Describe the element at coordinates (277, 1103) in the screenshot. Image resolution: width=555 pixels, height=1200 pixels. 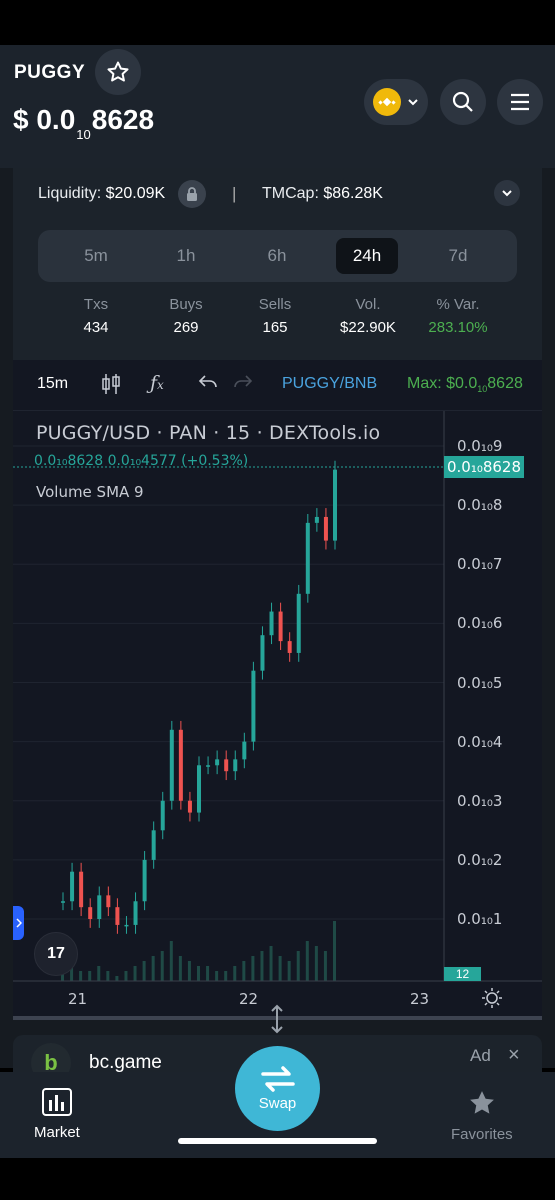
I see `swap-label: Swap` at that location.